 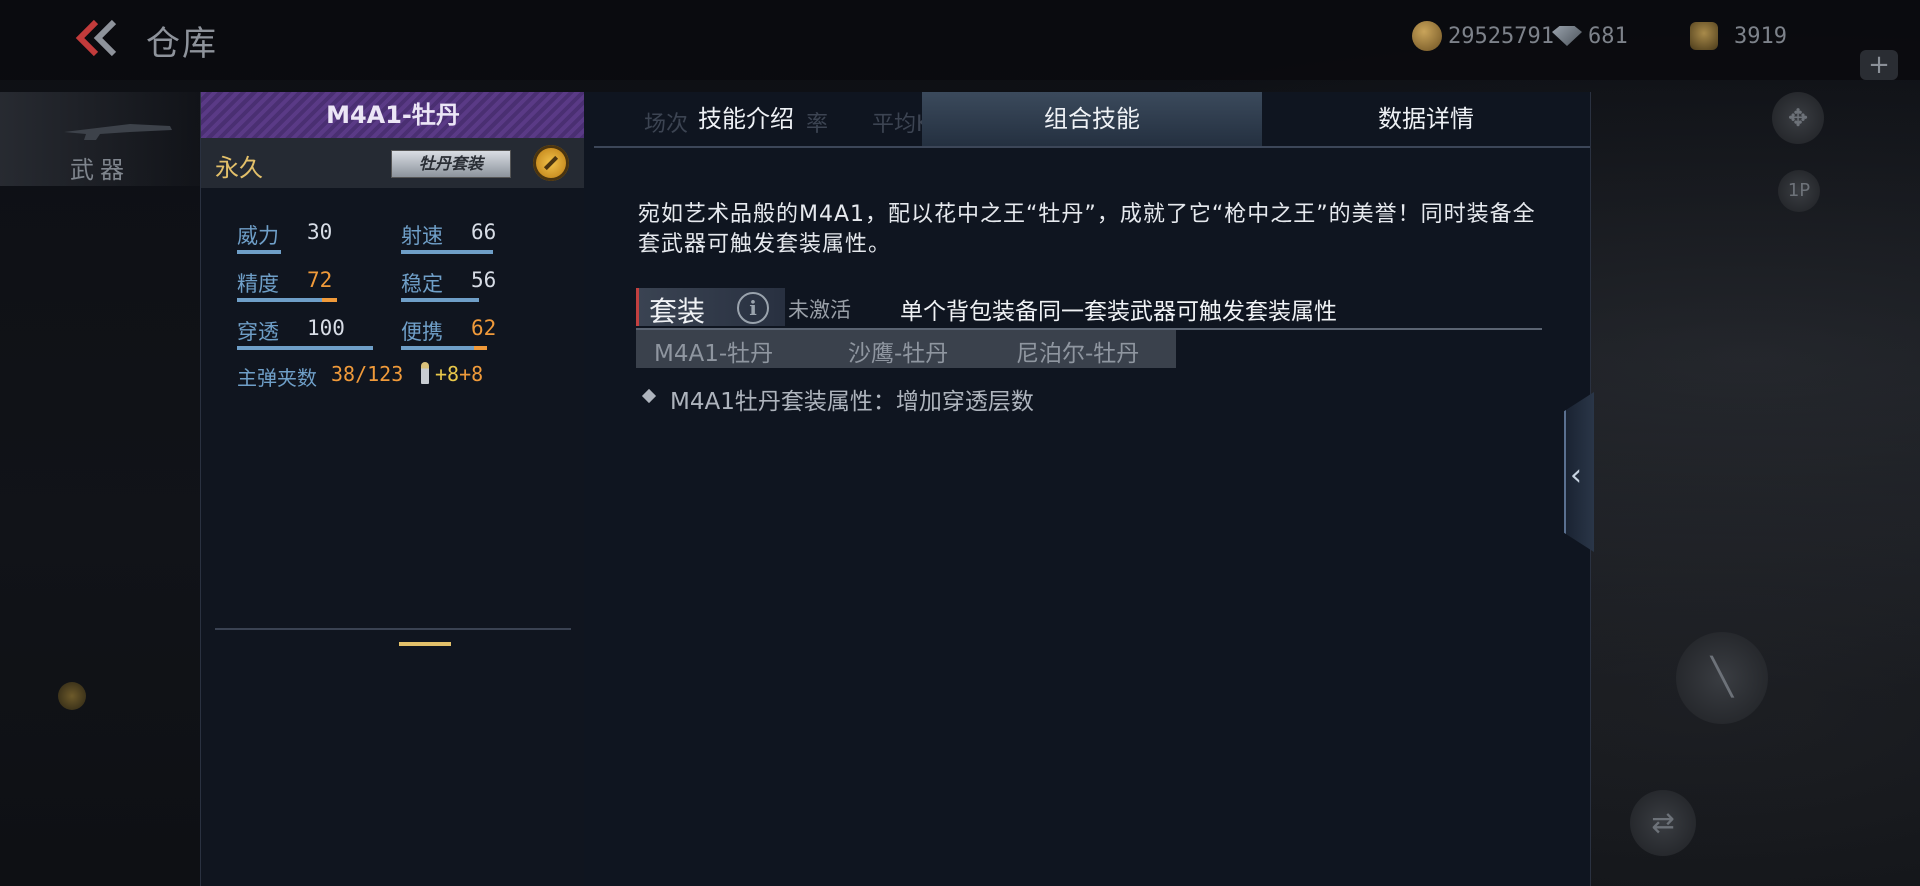 What do you see at coordinates (451, 164) in the screenshot?
I see `suit-badge: 牡丹套装` at bounding box center [451, 164].